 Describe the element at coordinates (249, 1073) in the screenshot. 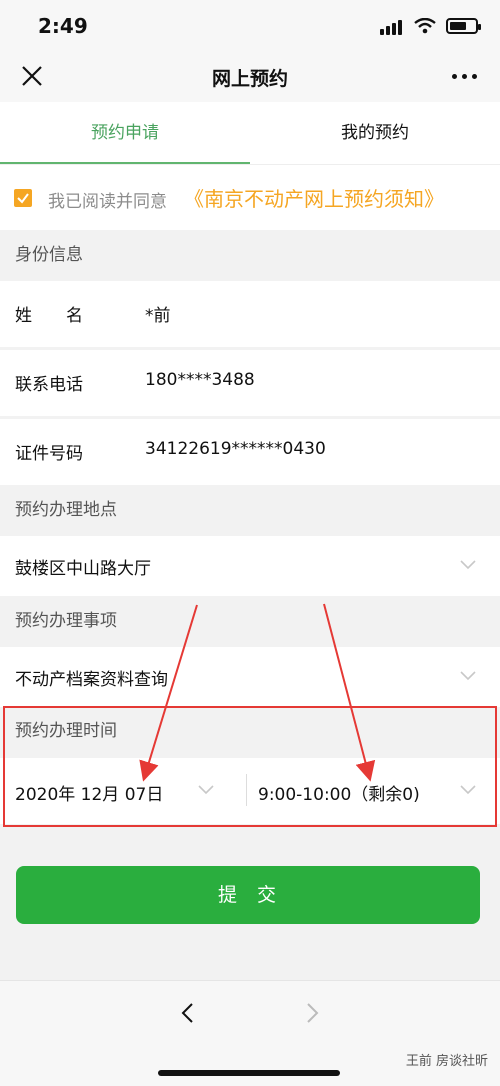

I see `home-indicator` at that location.